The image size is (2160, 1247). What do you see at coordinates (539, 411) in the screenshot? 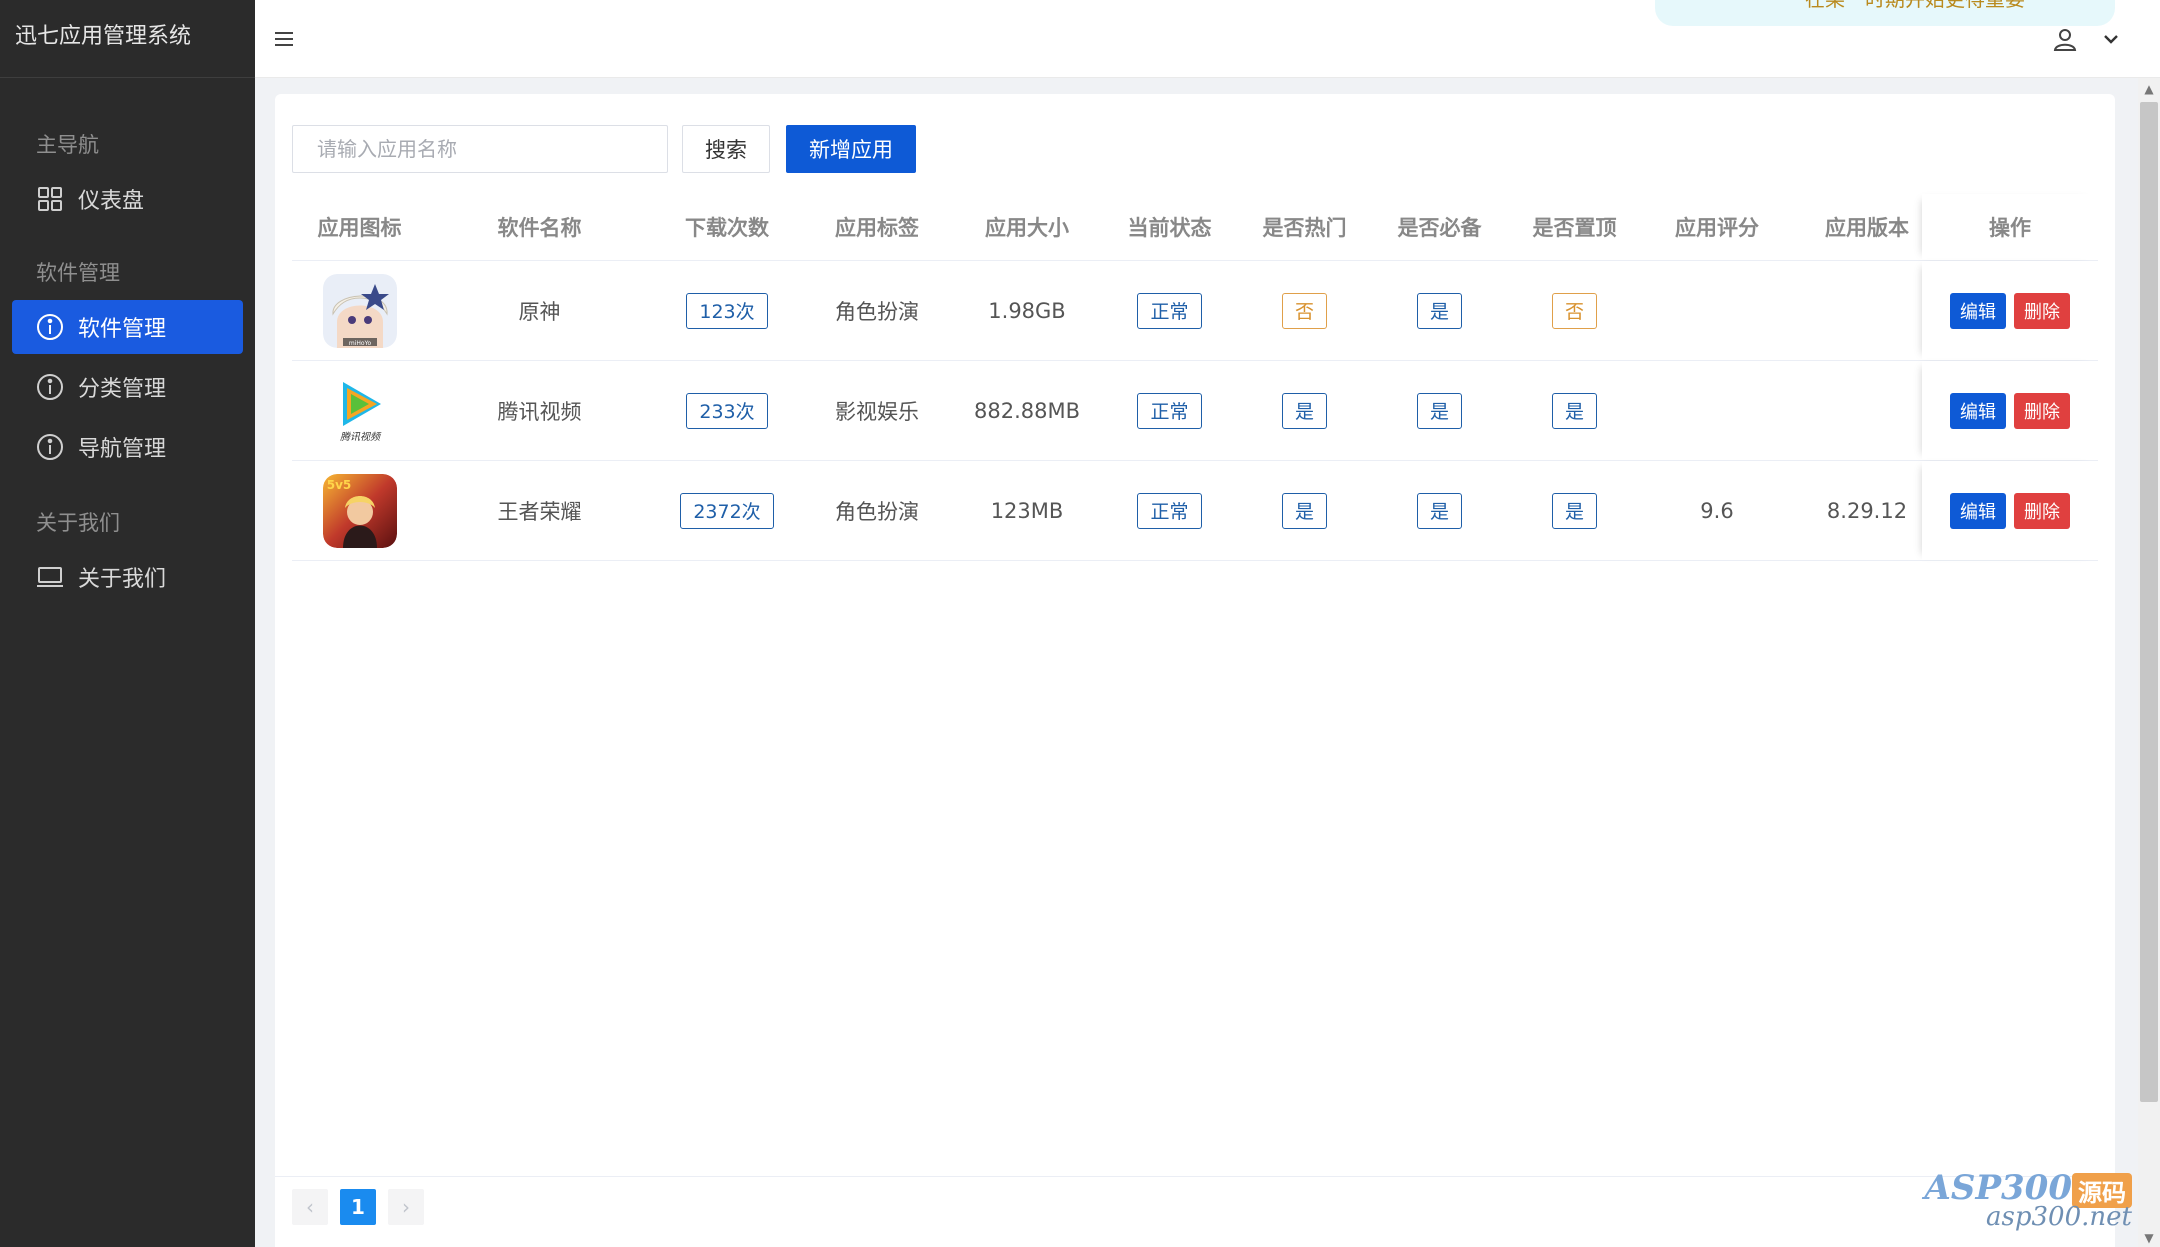
I see `app-name: 腾讯视频` at bounding box center [539, 411].